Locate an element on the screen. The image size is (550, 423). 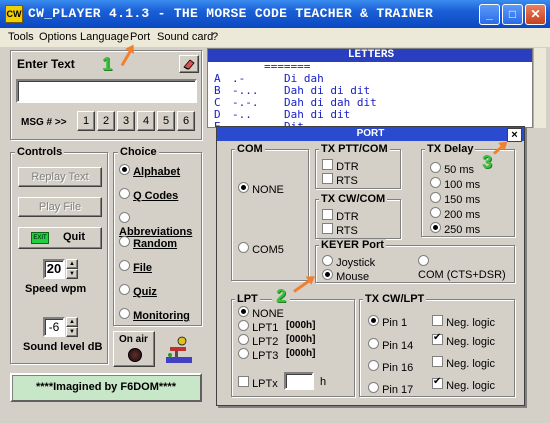
play-file-button: Play File is located at coordinates (60, 207).